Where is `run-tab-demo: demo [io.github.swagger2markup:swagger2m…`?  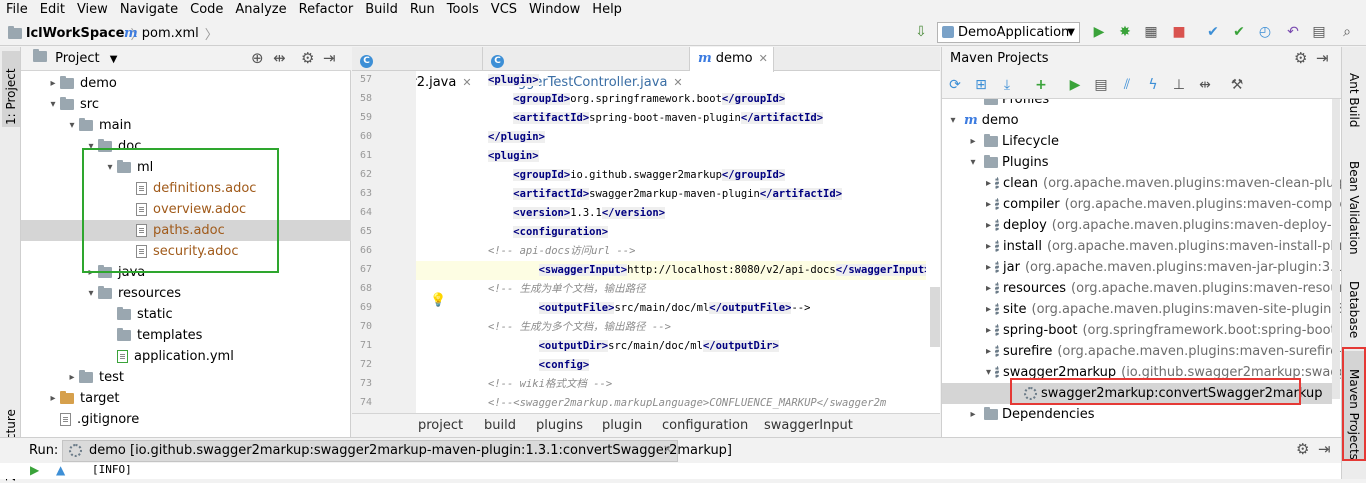
run-tab-demo: demo [io.github.swagger2markup:swagger2m… is located at coordinates (397, 451).